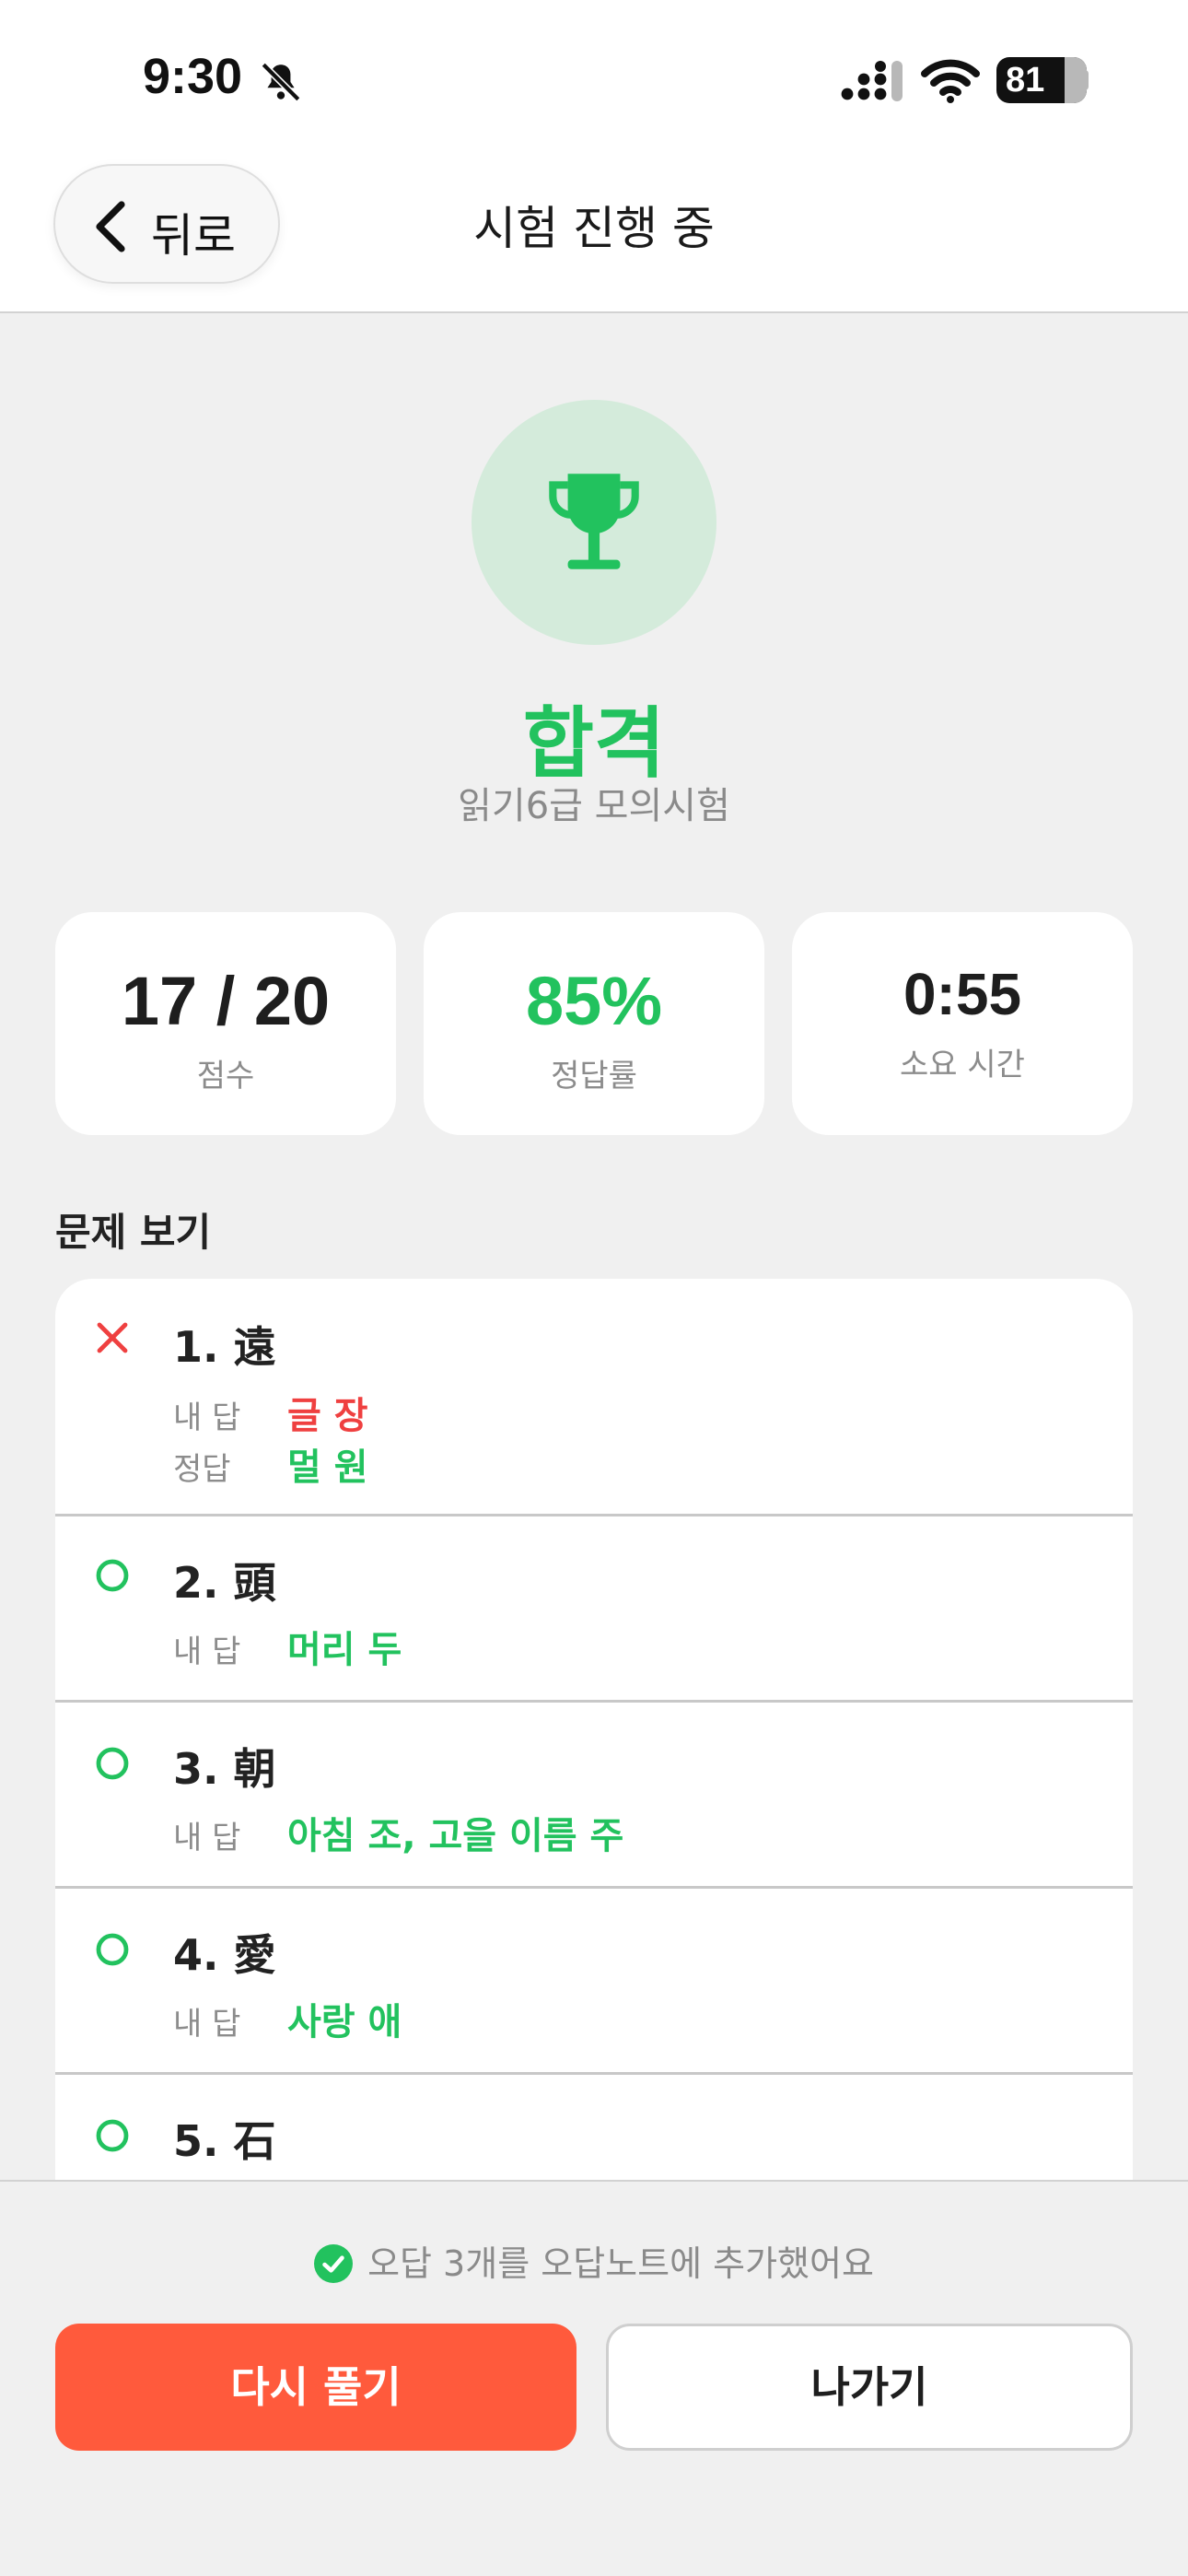 Image resolution: width=1188 pixels, height=2576 pixels. I want to click on retry-button: 다시 풀기, so click(316, 2387).